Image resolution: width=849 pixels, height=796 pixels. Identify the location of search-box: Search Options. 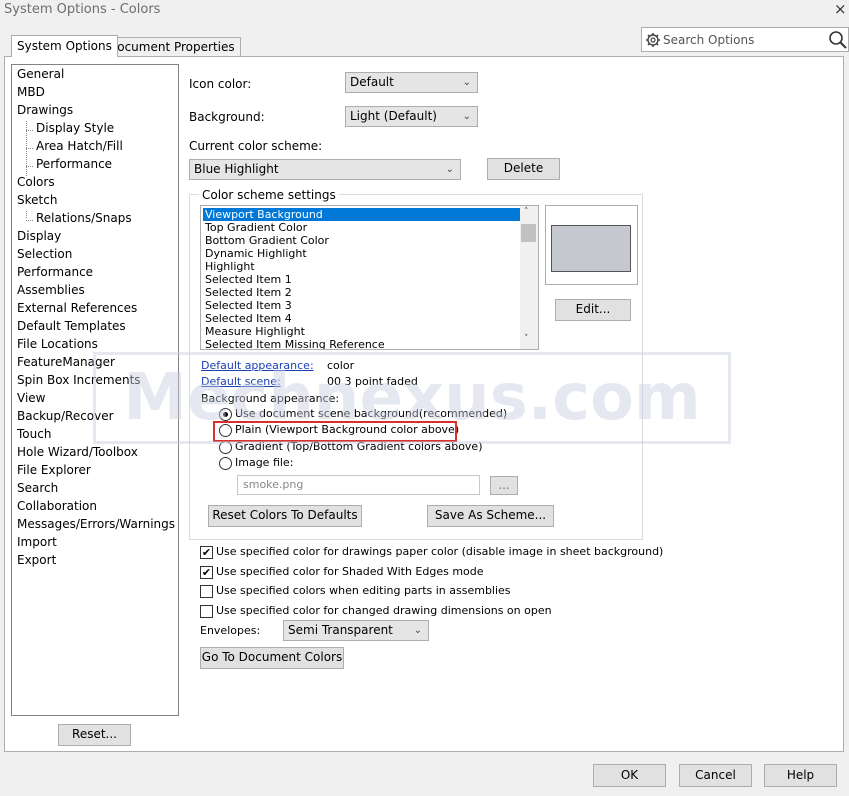
(745, 39).